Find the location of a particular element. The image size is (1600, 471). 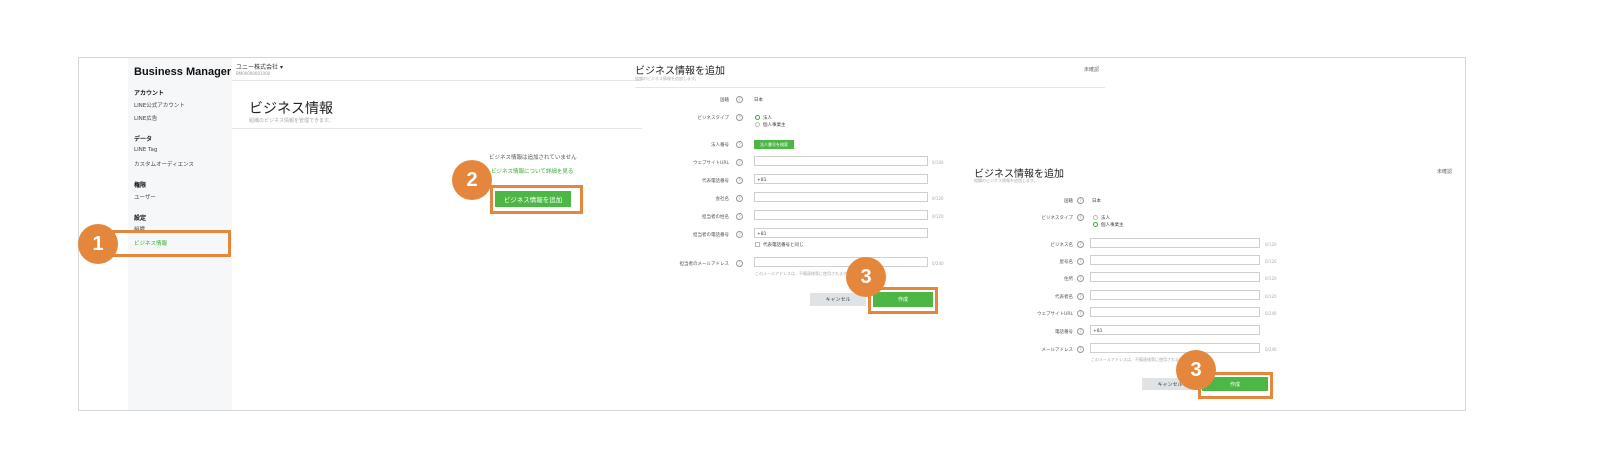

ind-phone-label: 電話番号 is located at coordinates (1064, 332).